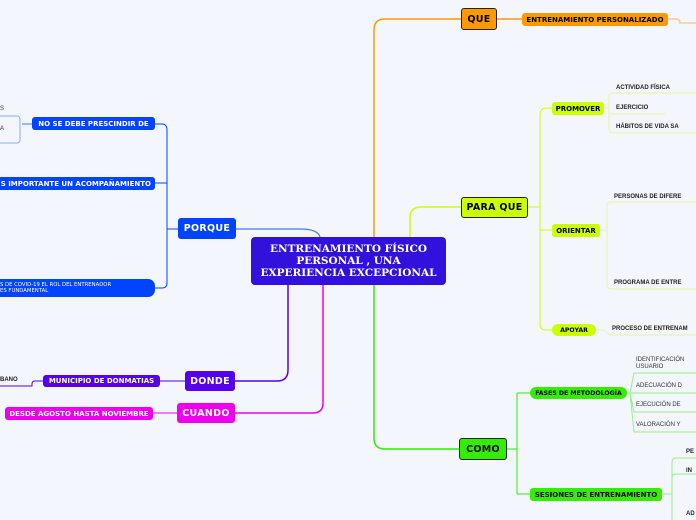  I want to click on leaf-valoracion: VALORACIÓN Y, so click(658, 425).